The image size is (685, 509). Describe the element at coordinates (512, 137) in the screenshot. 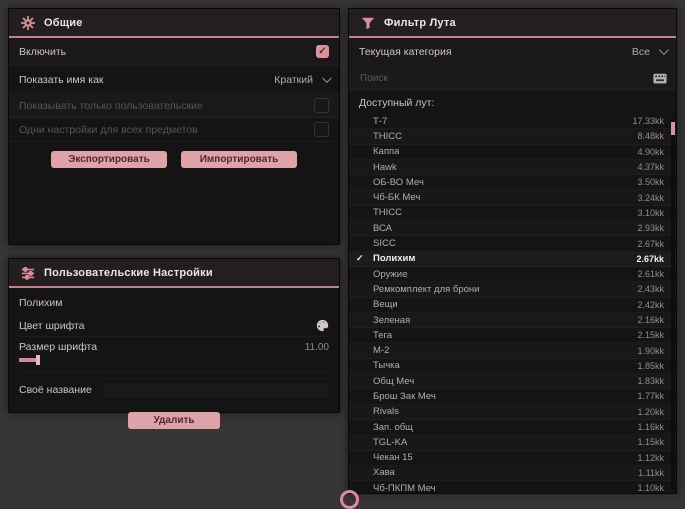

I see `list-item: THICC 8.48kk` at that location.